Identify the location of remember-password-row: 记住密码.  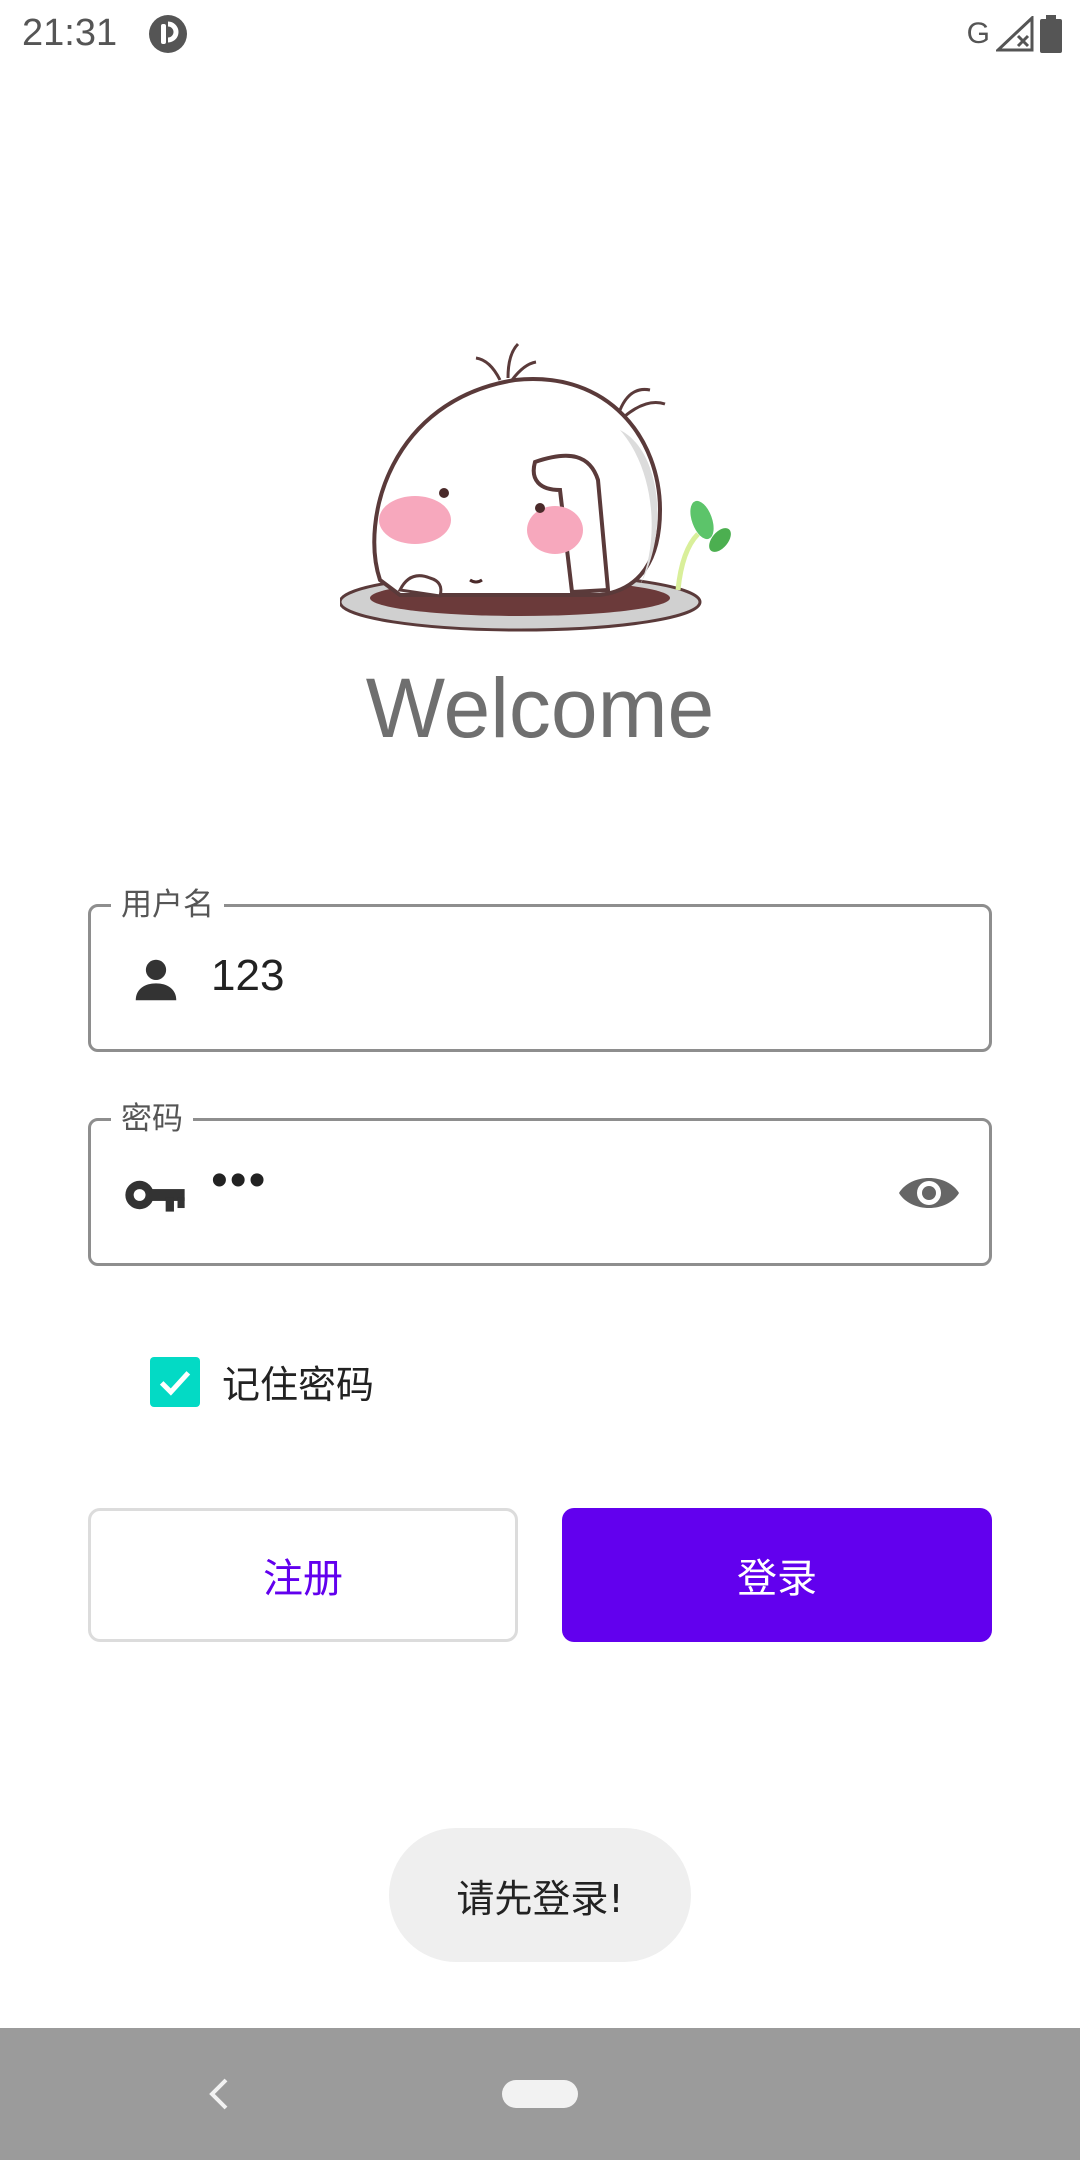
(262, 1381).